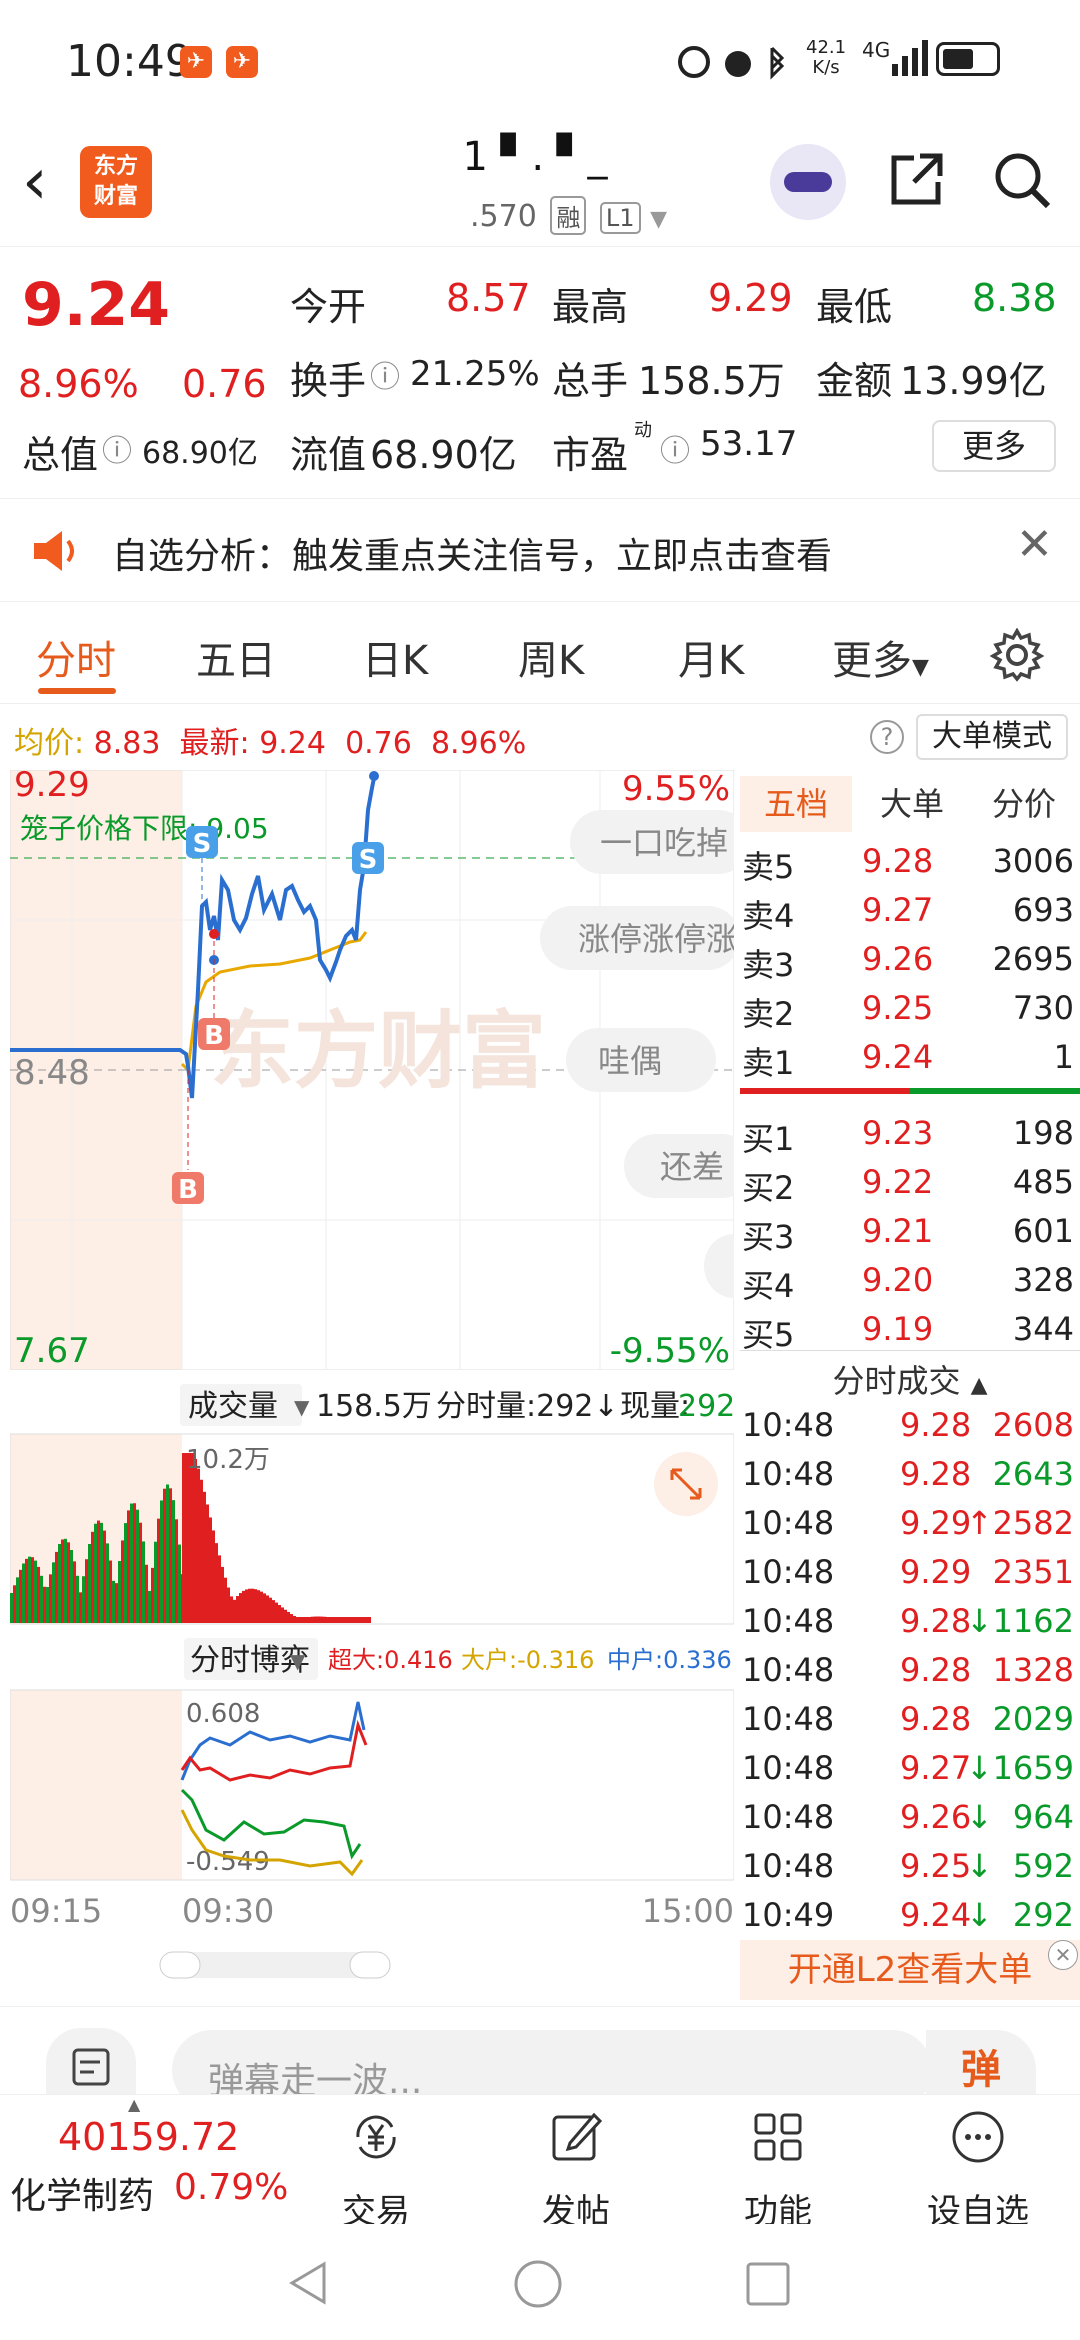  What do you see at coordinates (91, 2063) in the screenshot?
I see `danmu-list-button` at bounding box center [91, 2063].